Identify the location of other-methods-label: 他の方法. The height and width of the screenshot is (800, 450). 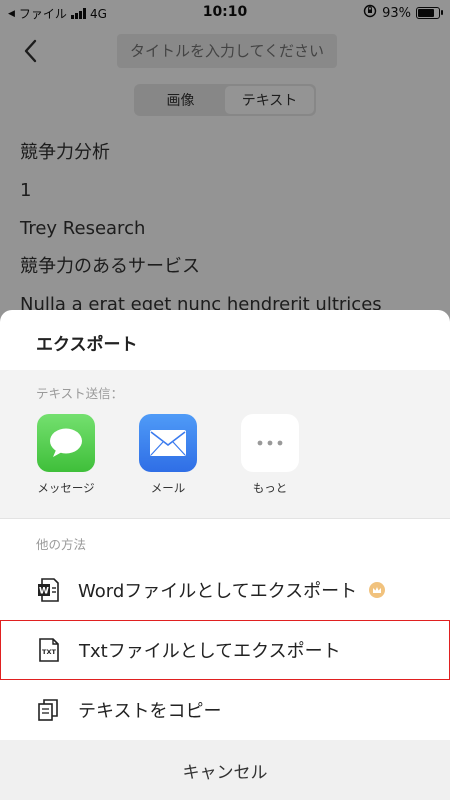
(61, 544).